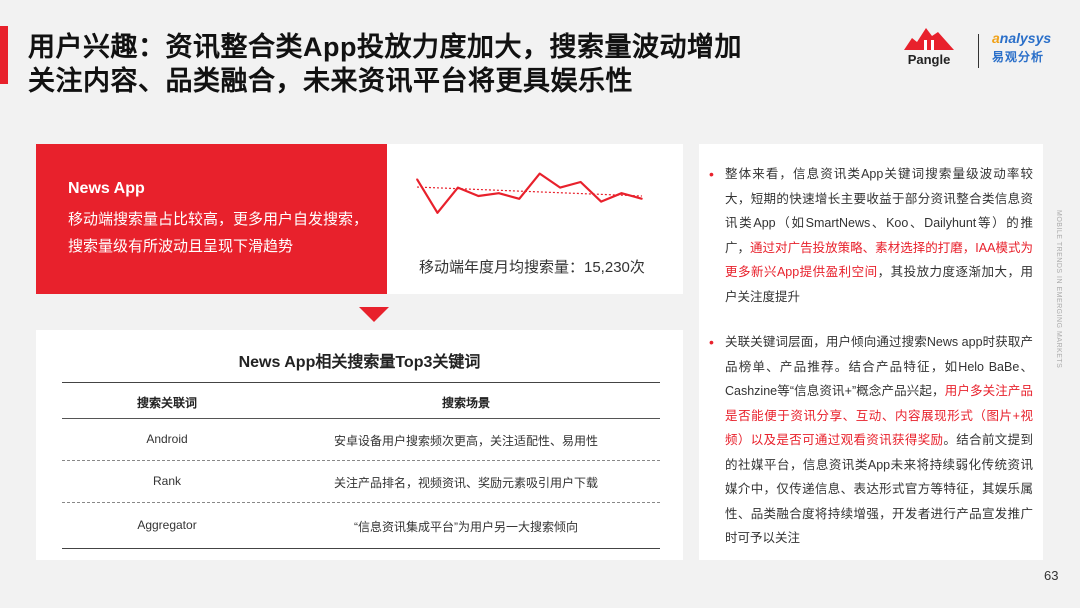  What do you see at coordinates (166, 481) in the screenshot?
I see `table-cell-keyword: Rank` at bounding box center [166, 481].